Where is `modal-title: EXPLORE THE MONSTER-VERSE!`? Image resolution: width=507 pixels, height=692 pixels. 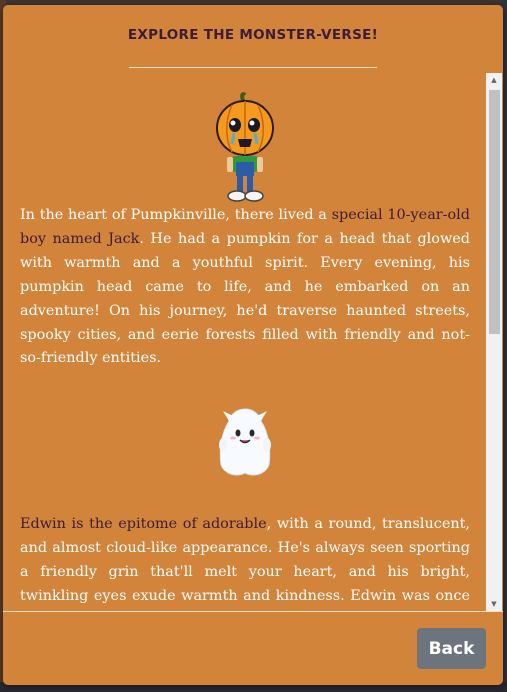
modal-title: EXPLORE THE MONSTER-VERSE! is located at coordinates (253, 35).